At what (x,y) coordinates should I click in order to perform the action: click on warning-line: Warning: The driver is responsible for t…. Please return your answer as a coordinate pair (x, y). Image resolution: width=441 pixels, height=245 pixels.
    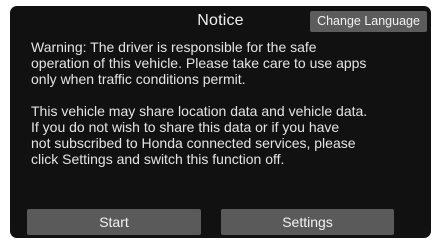
    Looking at the image, I should click on (174, 47).